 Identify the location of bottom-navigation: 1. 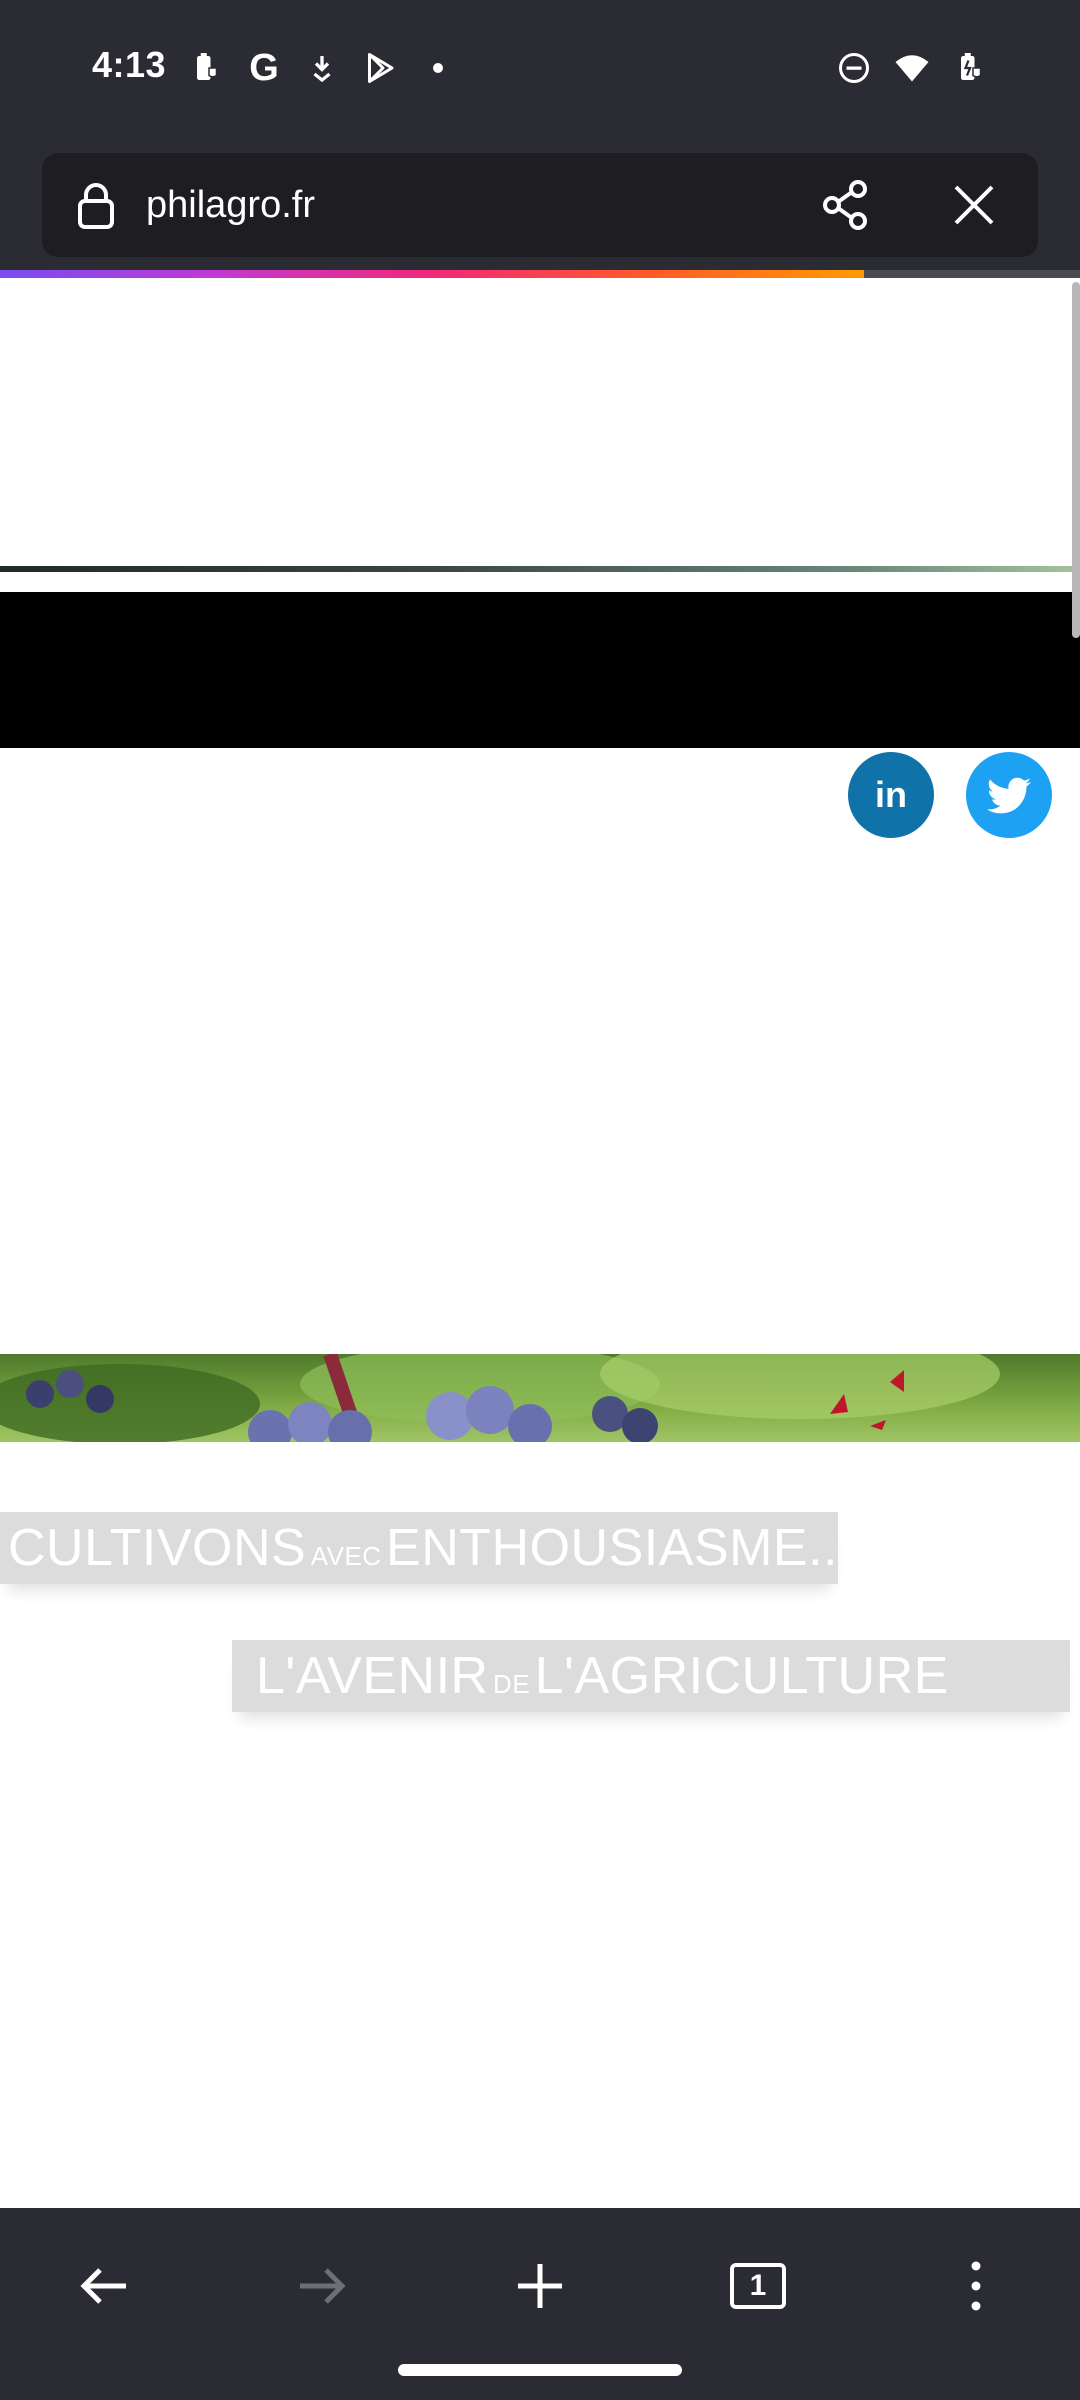
(540, 2304).